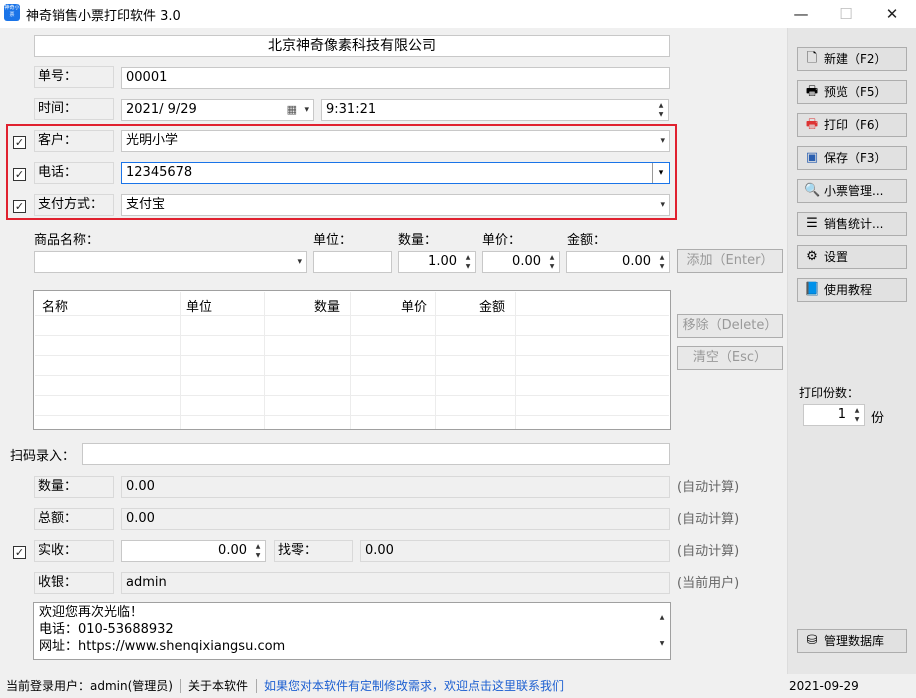 The image size is (916, 698). I want to click on payment-select: 支付宝 ▾, so click(395, 205).